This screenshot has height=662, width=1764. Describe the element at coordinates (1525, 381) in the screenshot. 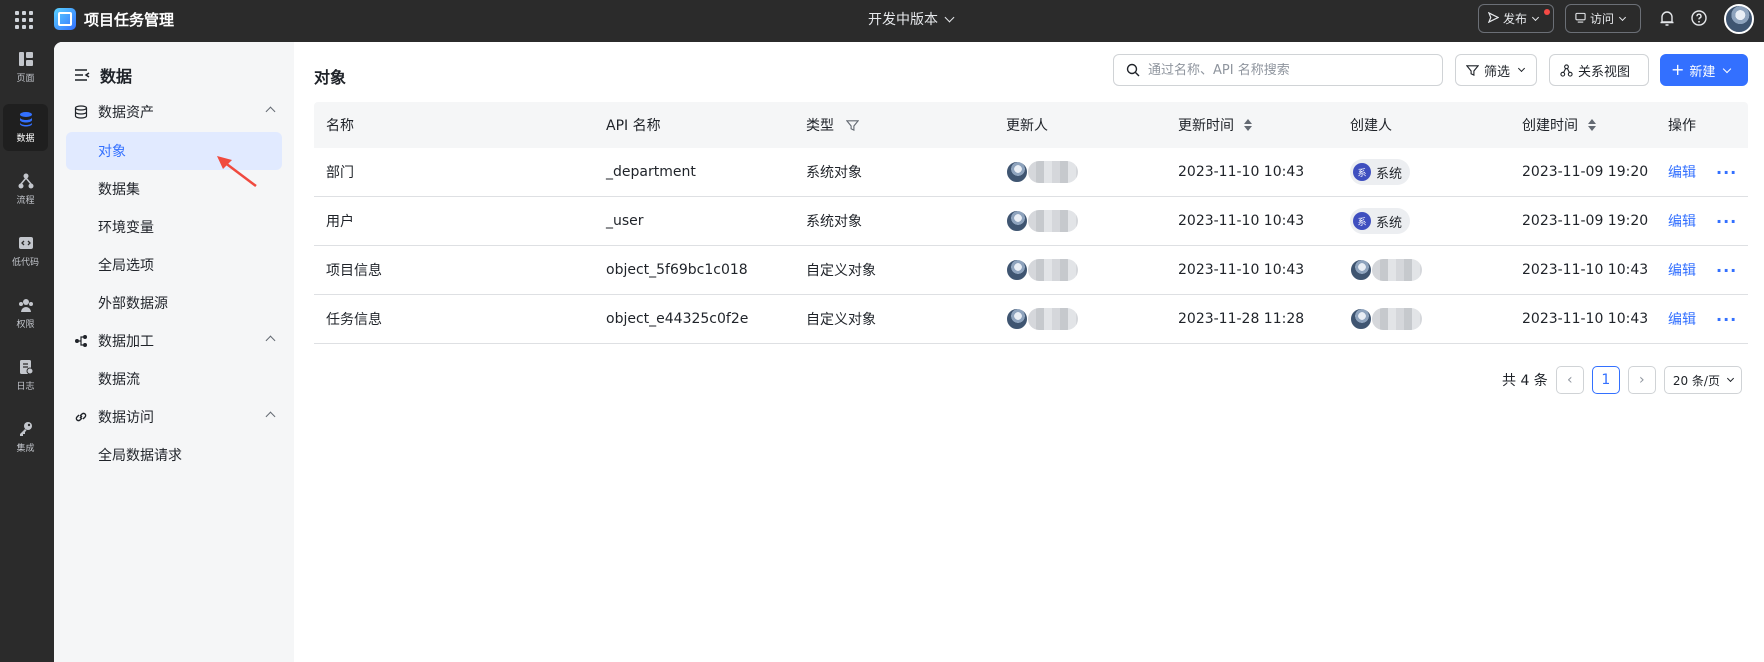

I see `total-count: 共 4 条` at that location.